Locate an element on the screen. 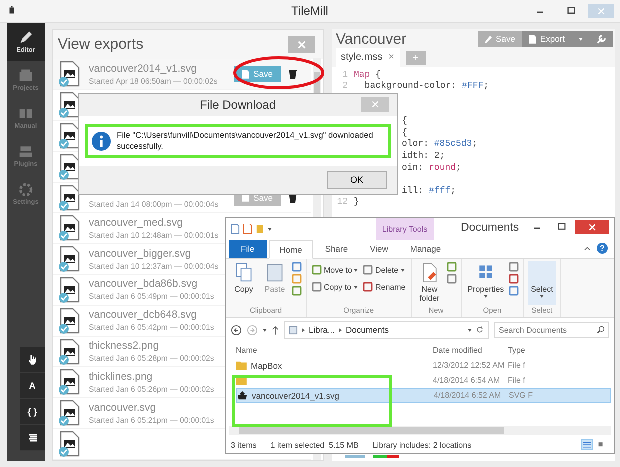  forward-button is located at coordinates (252, 330).